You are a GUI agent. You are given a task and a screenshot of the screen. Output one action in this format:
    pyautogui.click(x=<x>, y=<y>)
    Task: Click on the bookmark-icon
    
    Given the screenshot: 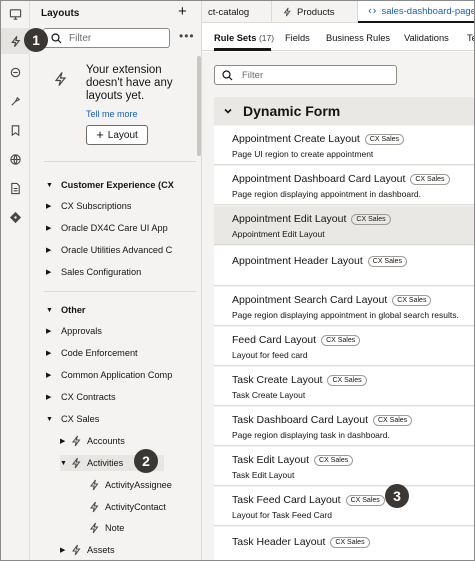 What is the action you would take?
    pyautogui.click(x=15, y=130)
    